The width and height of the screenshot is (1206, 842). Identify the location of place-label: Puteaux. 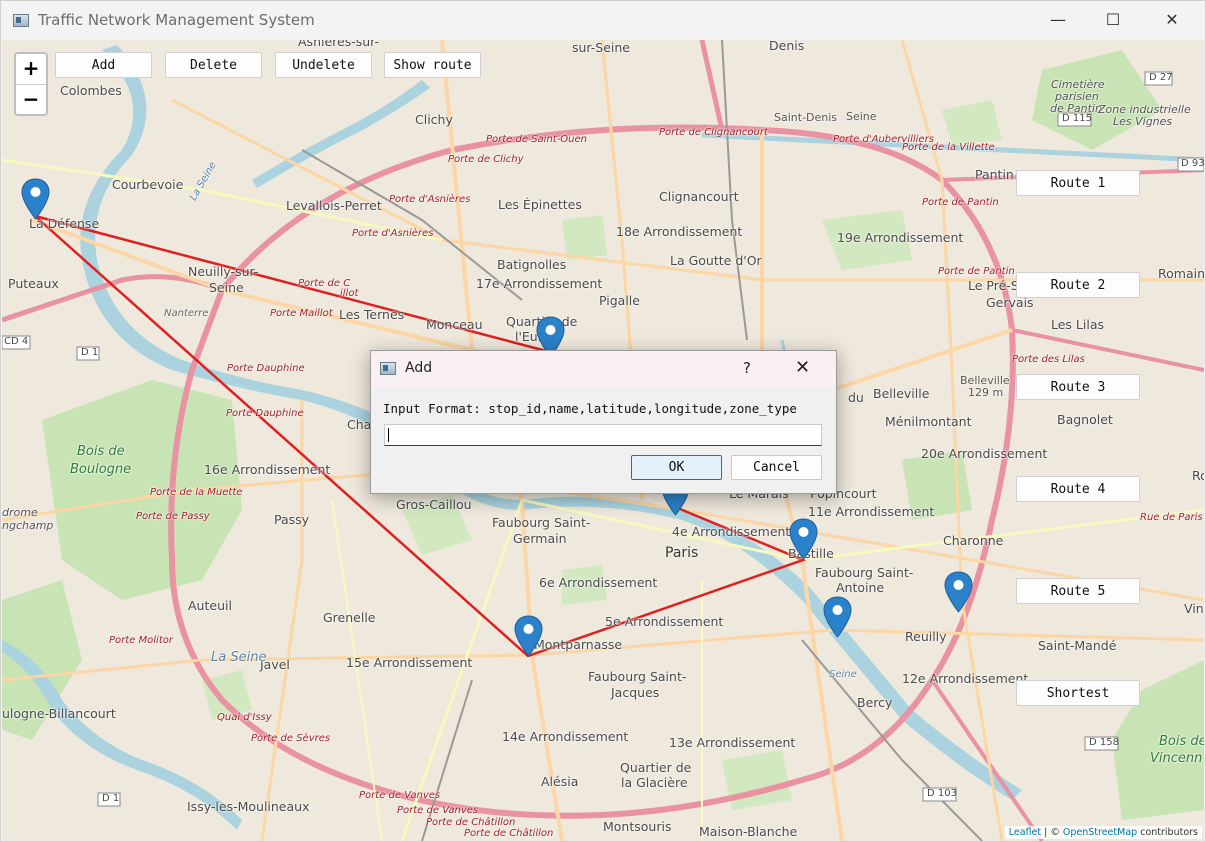
(33, 283).